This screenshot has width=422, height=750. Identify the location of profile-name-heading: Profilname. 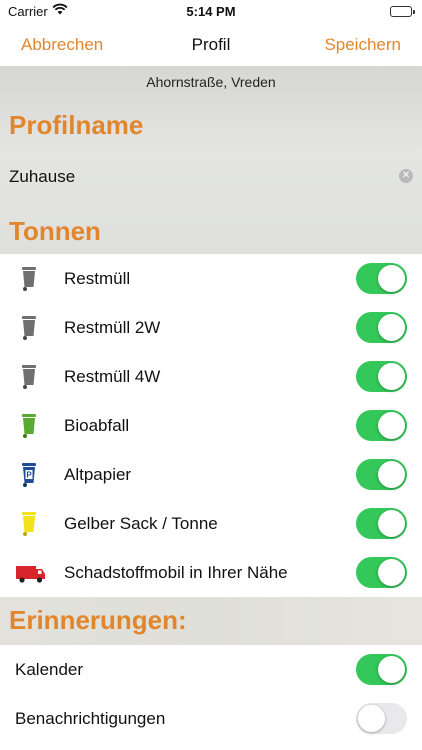
(76, 125).